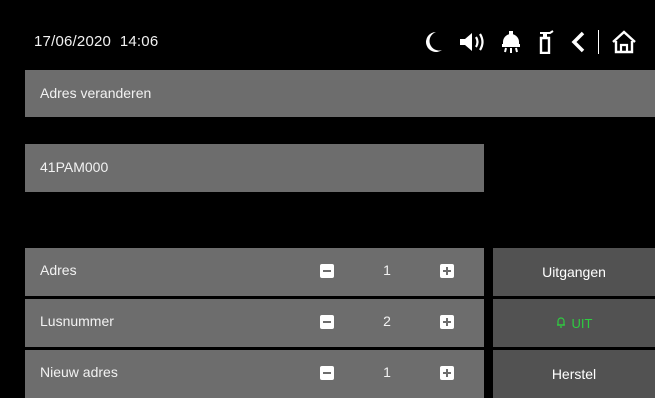 This screenshot has height=398, width=655. I want to click on address-value: 1, so click(387, 270).